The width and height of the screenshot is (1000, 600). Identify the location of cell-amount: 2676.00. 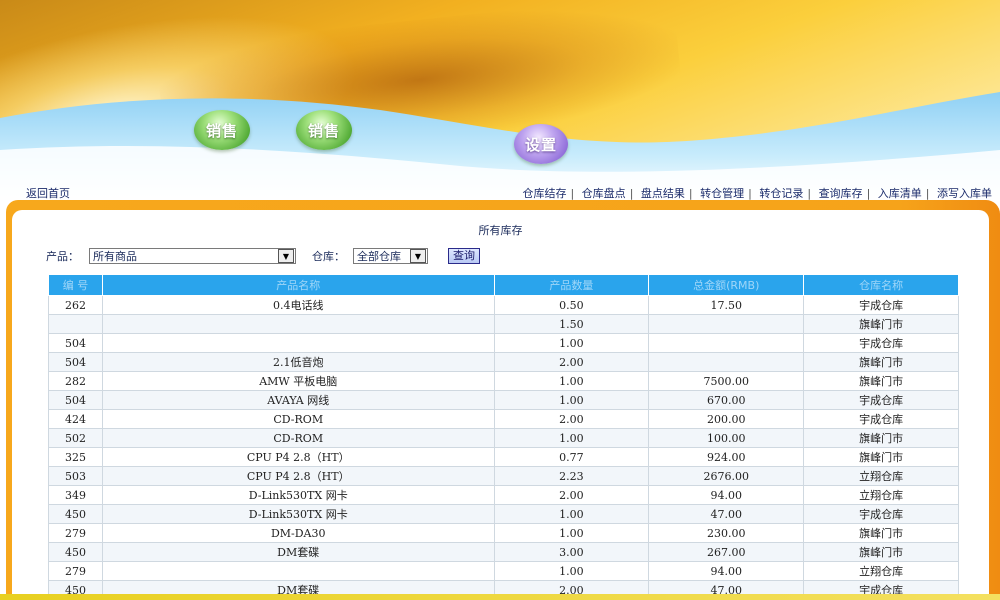
(726, 476).